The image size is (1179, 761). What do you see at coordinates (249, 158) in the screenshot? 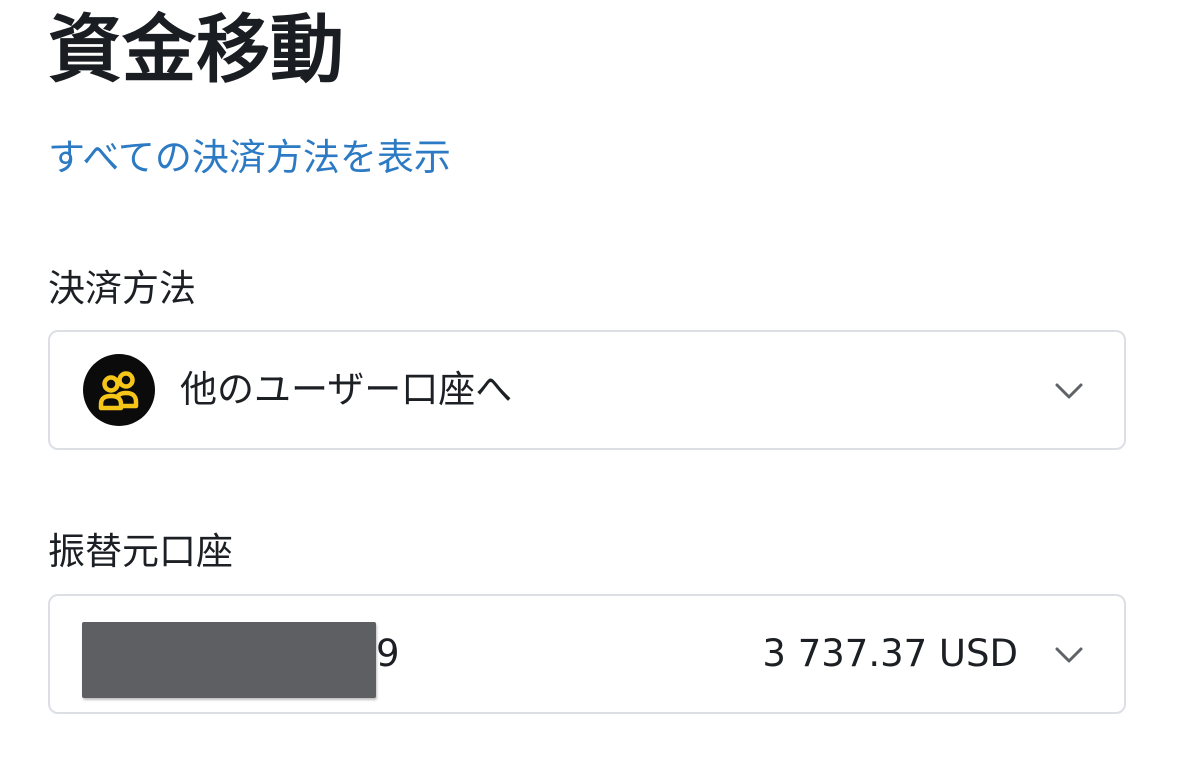
I see `show-all-payment-methods-link: すべての決済方法を表示` at bounding box center [249, 158].